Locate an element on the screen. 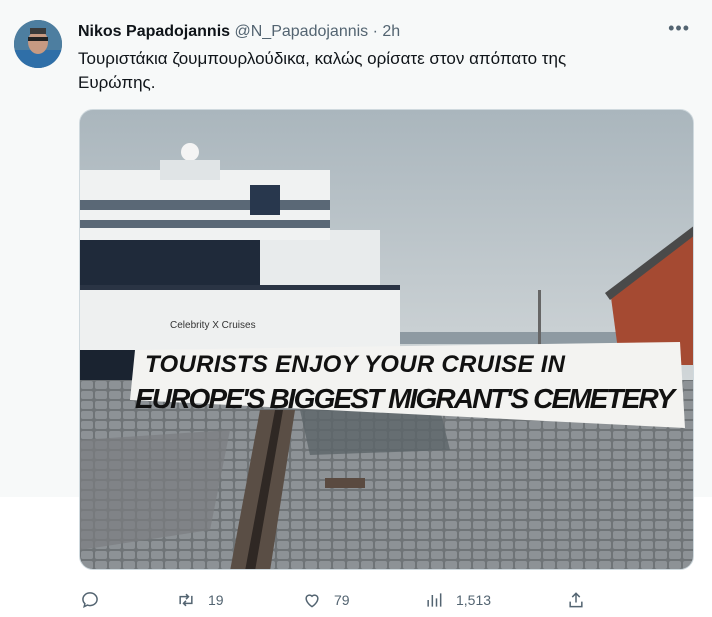 The height and width of the screenshot is (617, 712). views-icon is located at coordinates (434, 600).